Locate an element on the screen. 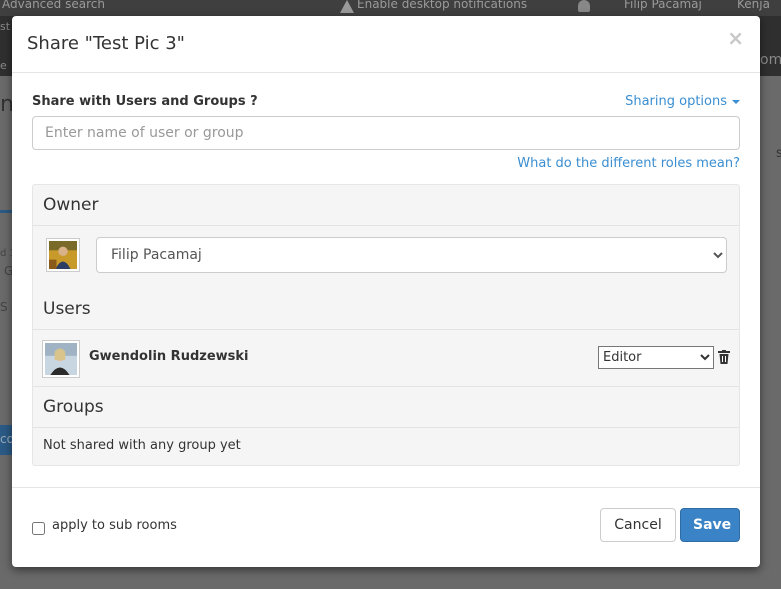 The height and width of the screenshot is (589, 781). other-user-link: Kenja is located at coordinates (753, 5).